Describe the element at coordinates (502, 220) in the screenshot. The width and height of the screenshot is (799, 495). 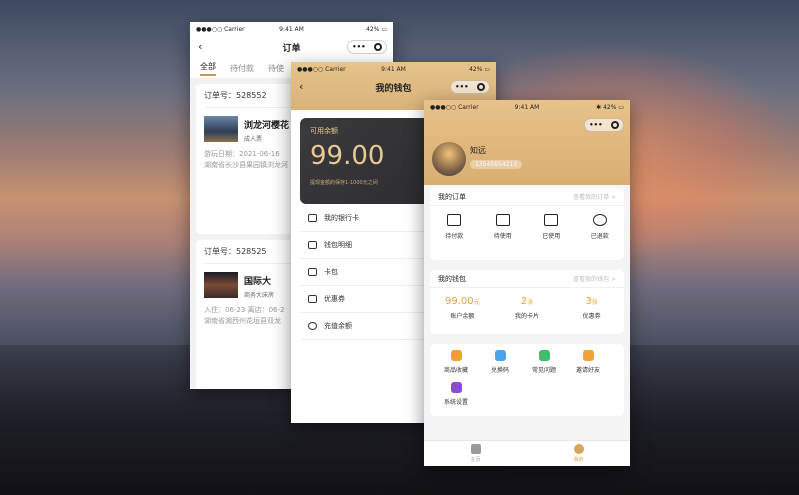
I see `ticket-icon` at that location.